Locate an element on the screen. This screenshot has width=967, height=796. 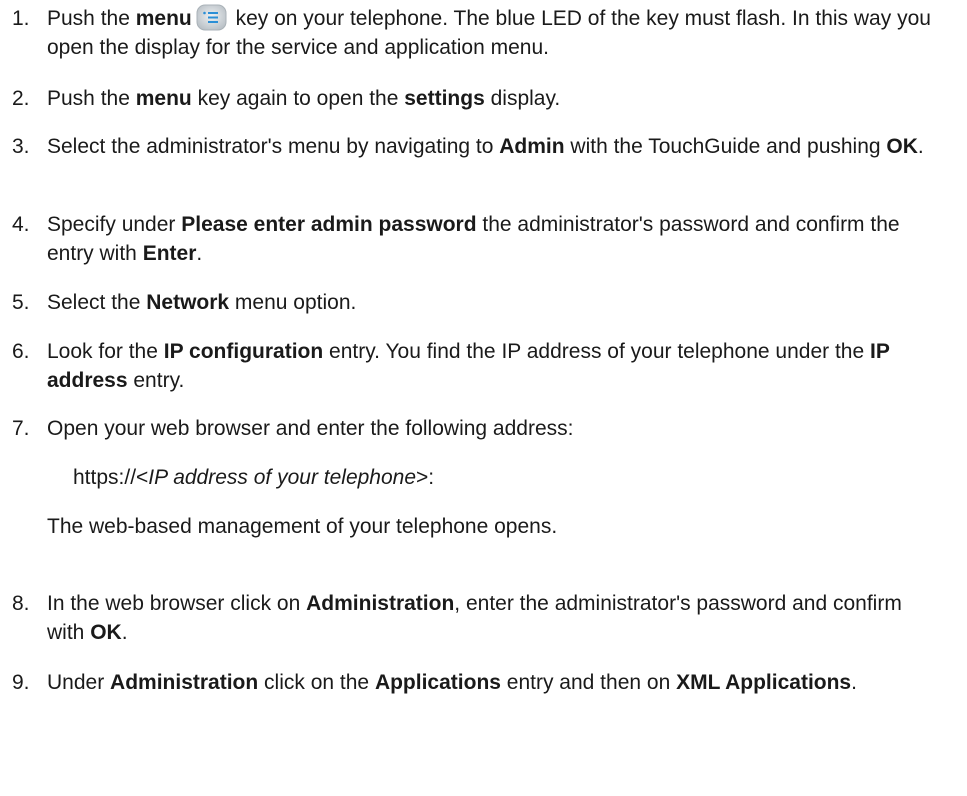
step-number: 8. is located at coordinates (21, 603).